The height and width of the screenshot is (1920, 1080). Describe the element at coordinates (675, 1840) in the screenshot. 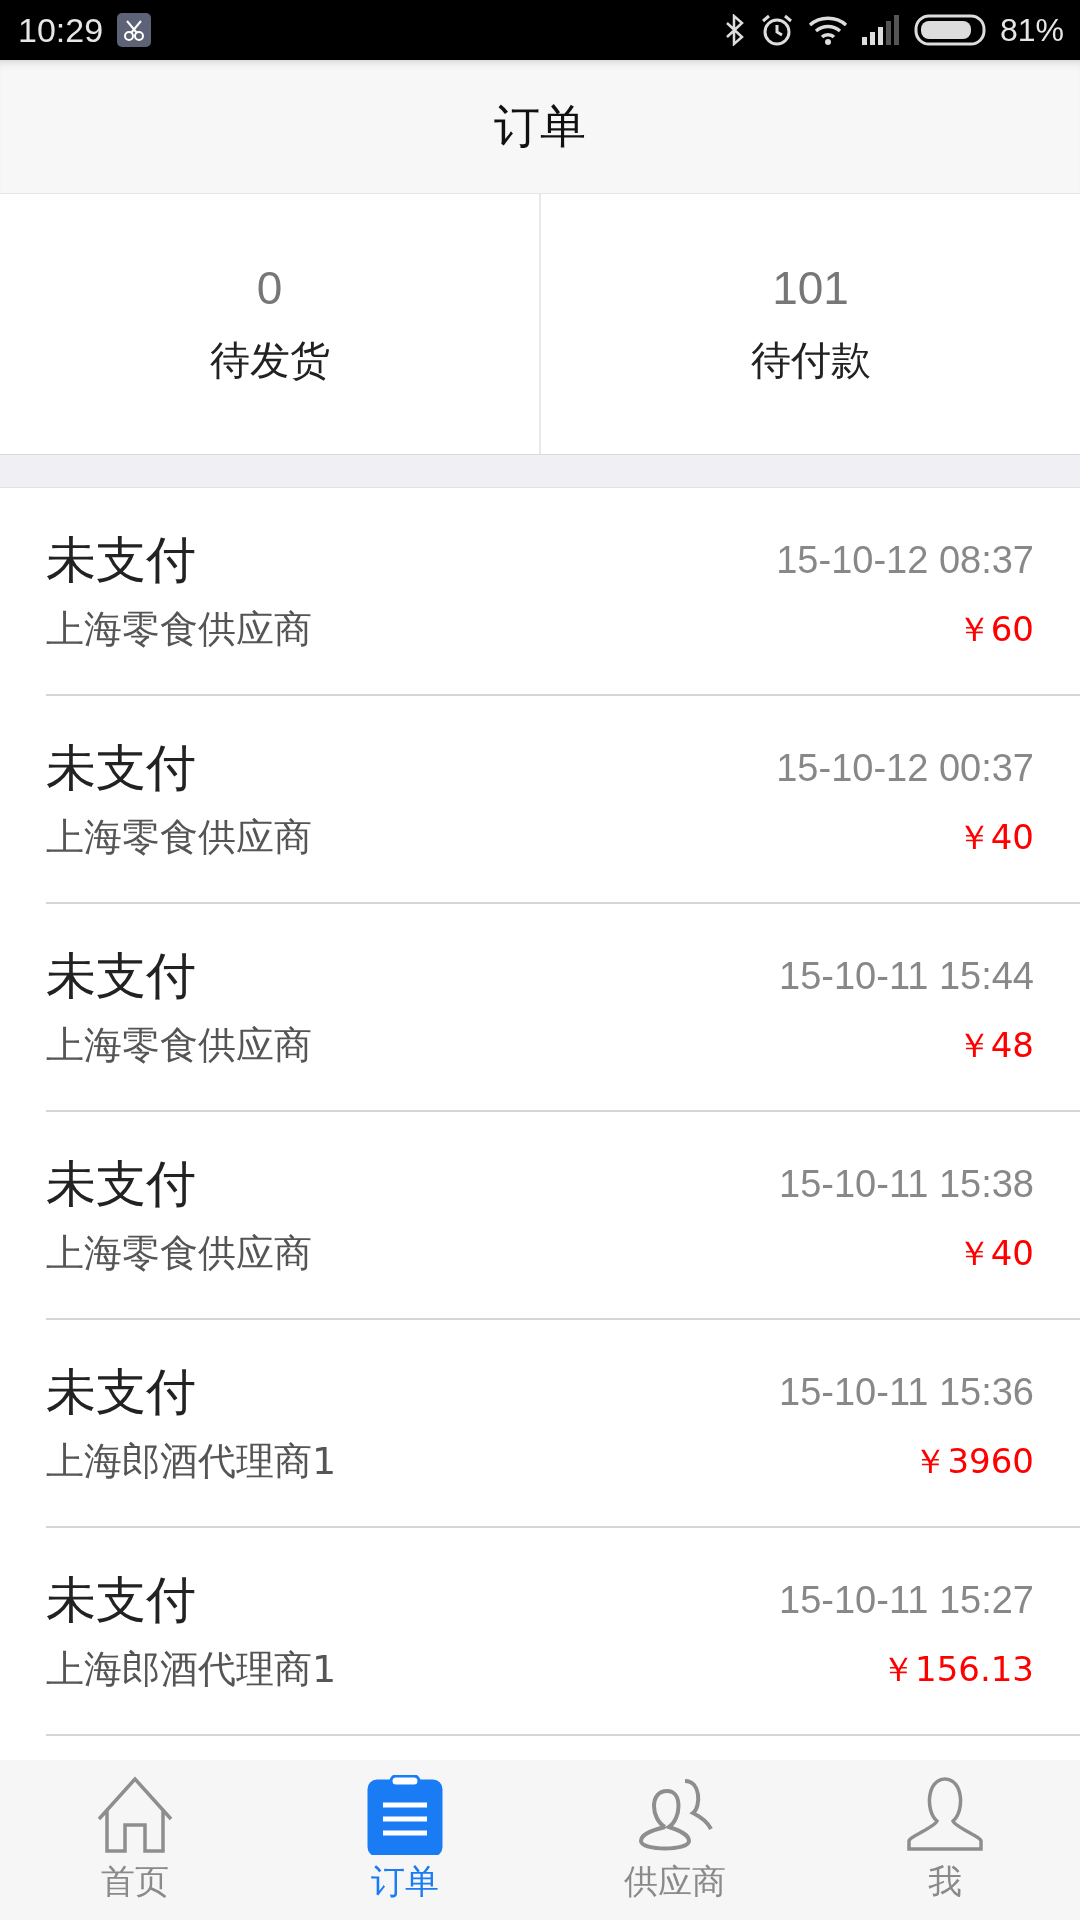

I see `tab-bar-item: 供应商` at that location.